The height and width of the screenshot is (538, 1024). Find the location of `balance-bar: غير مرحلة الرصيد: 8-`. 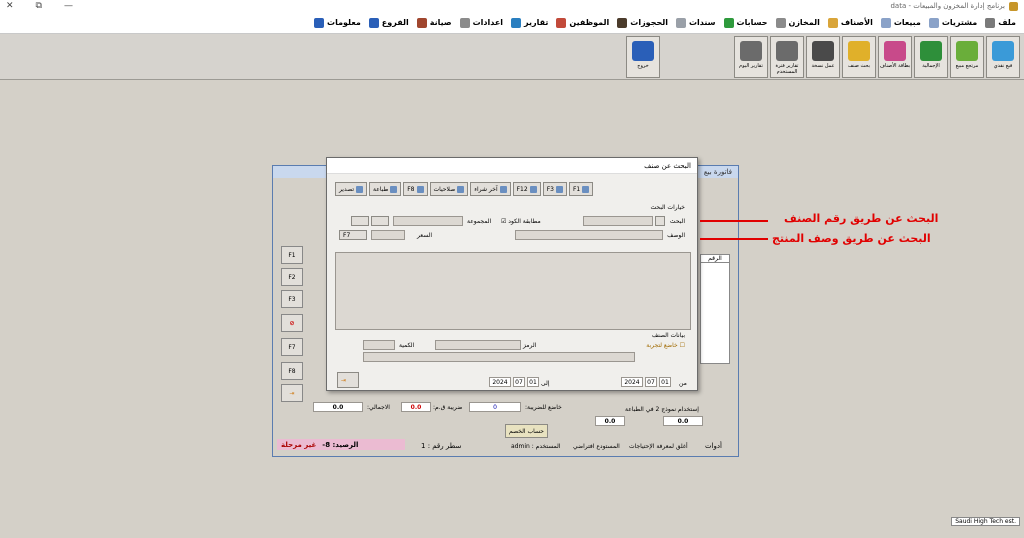

balance-bar: غير مرحلة الرصيد: 8- is located at coordinates (341, 444).